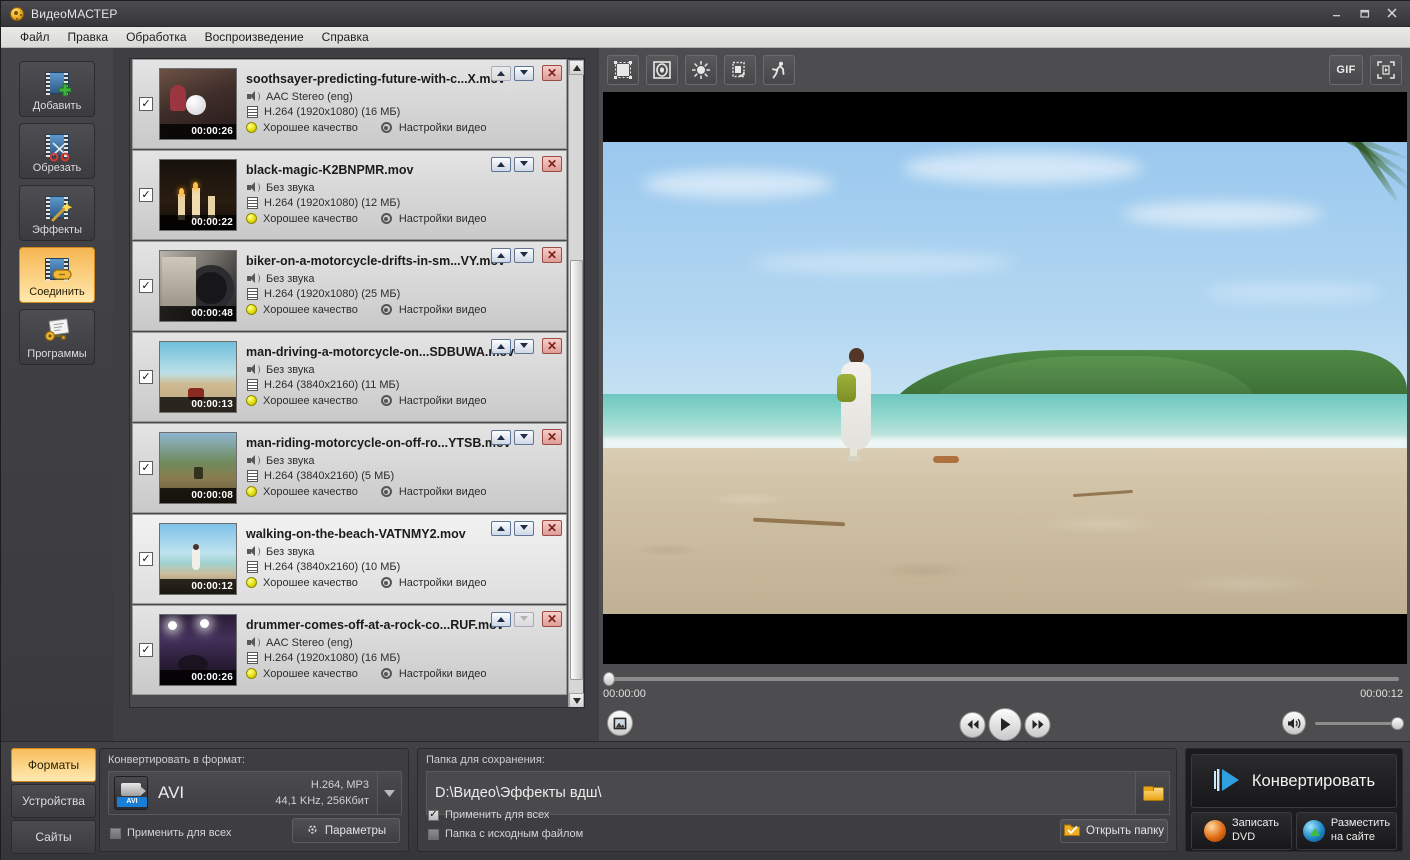  What do you see at coordinates (198, 286) in the screenshot?
I see `row-thumbnail: 00:00:48` at bounding box center [198, 286].